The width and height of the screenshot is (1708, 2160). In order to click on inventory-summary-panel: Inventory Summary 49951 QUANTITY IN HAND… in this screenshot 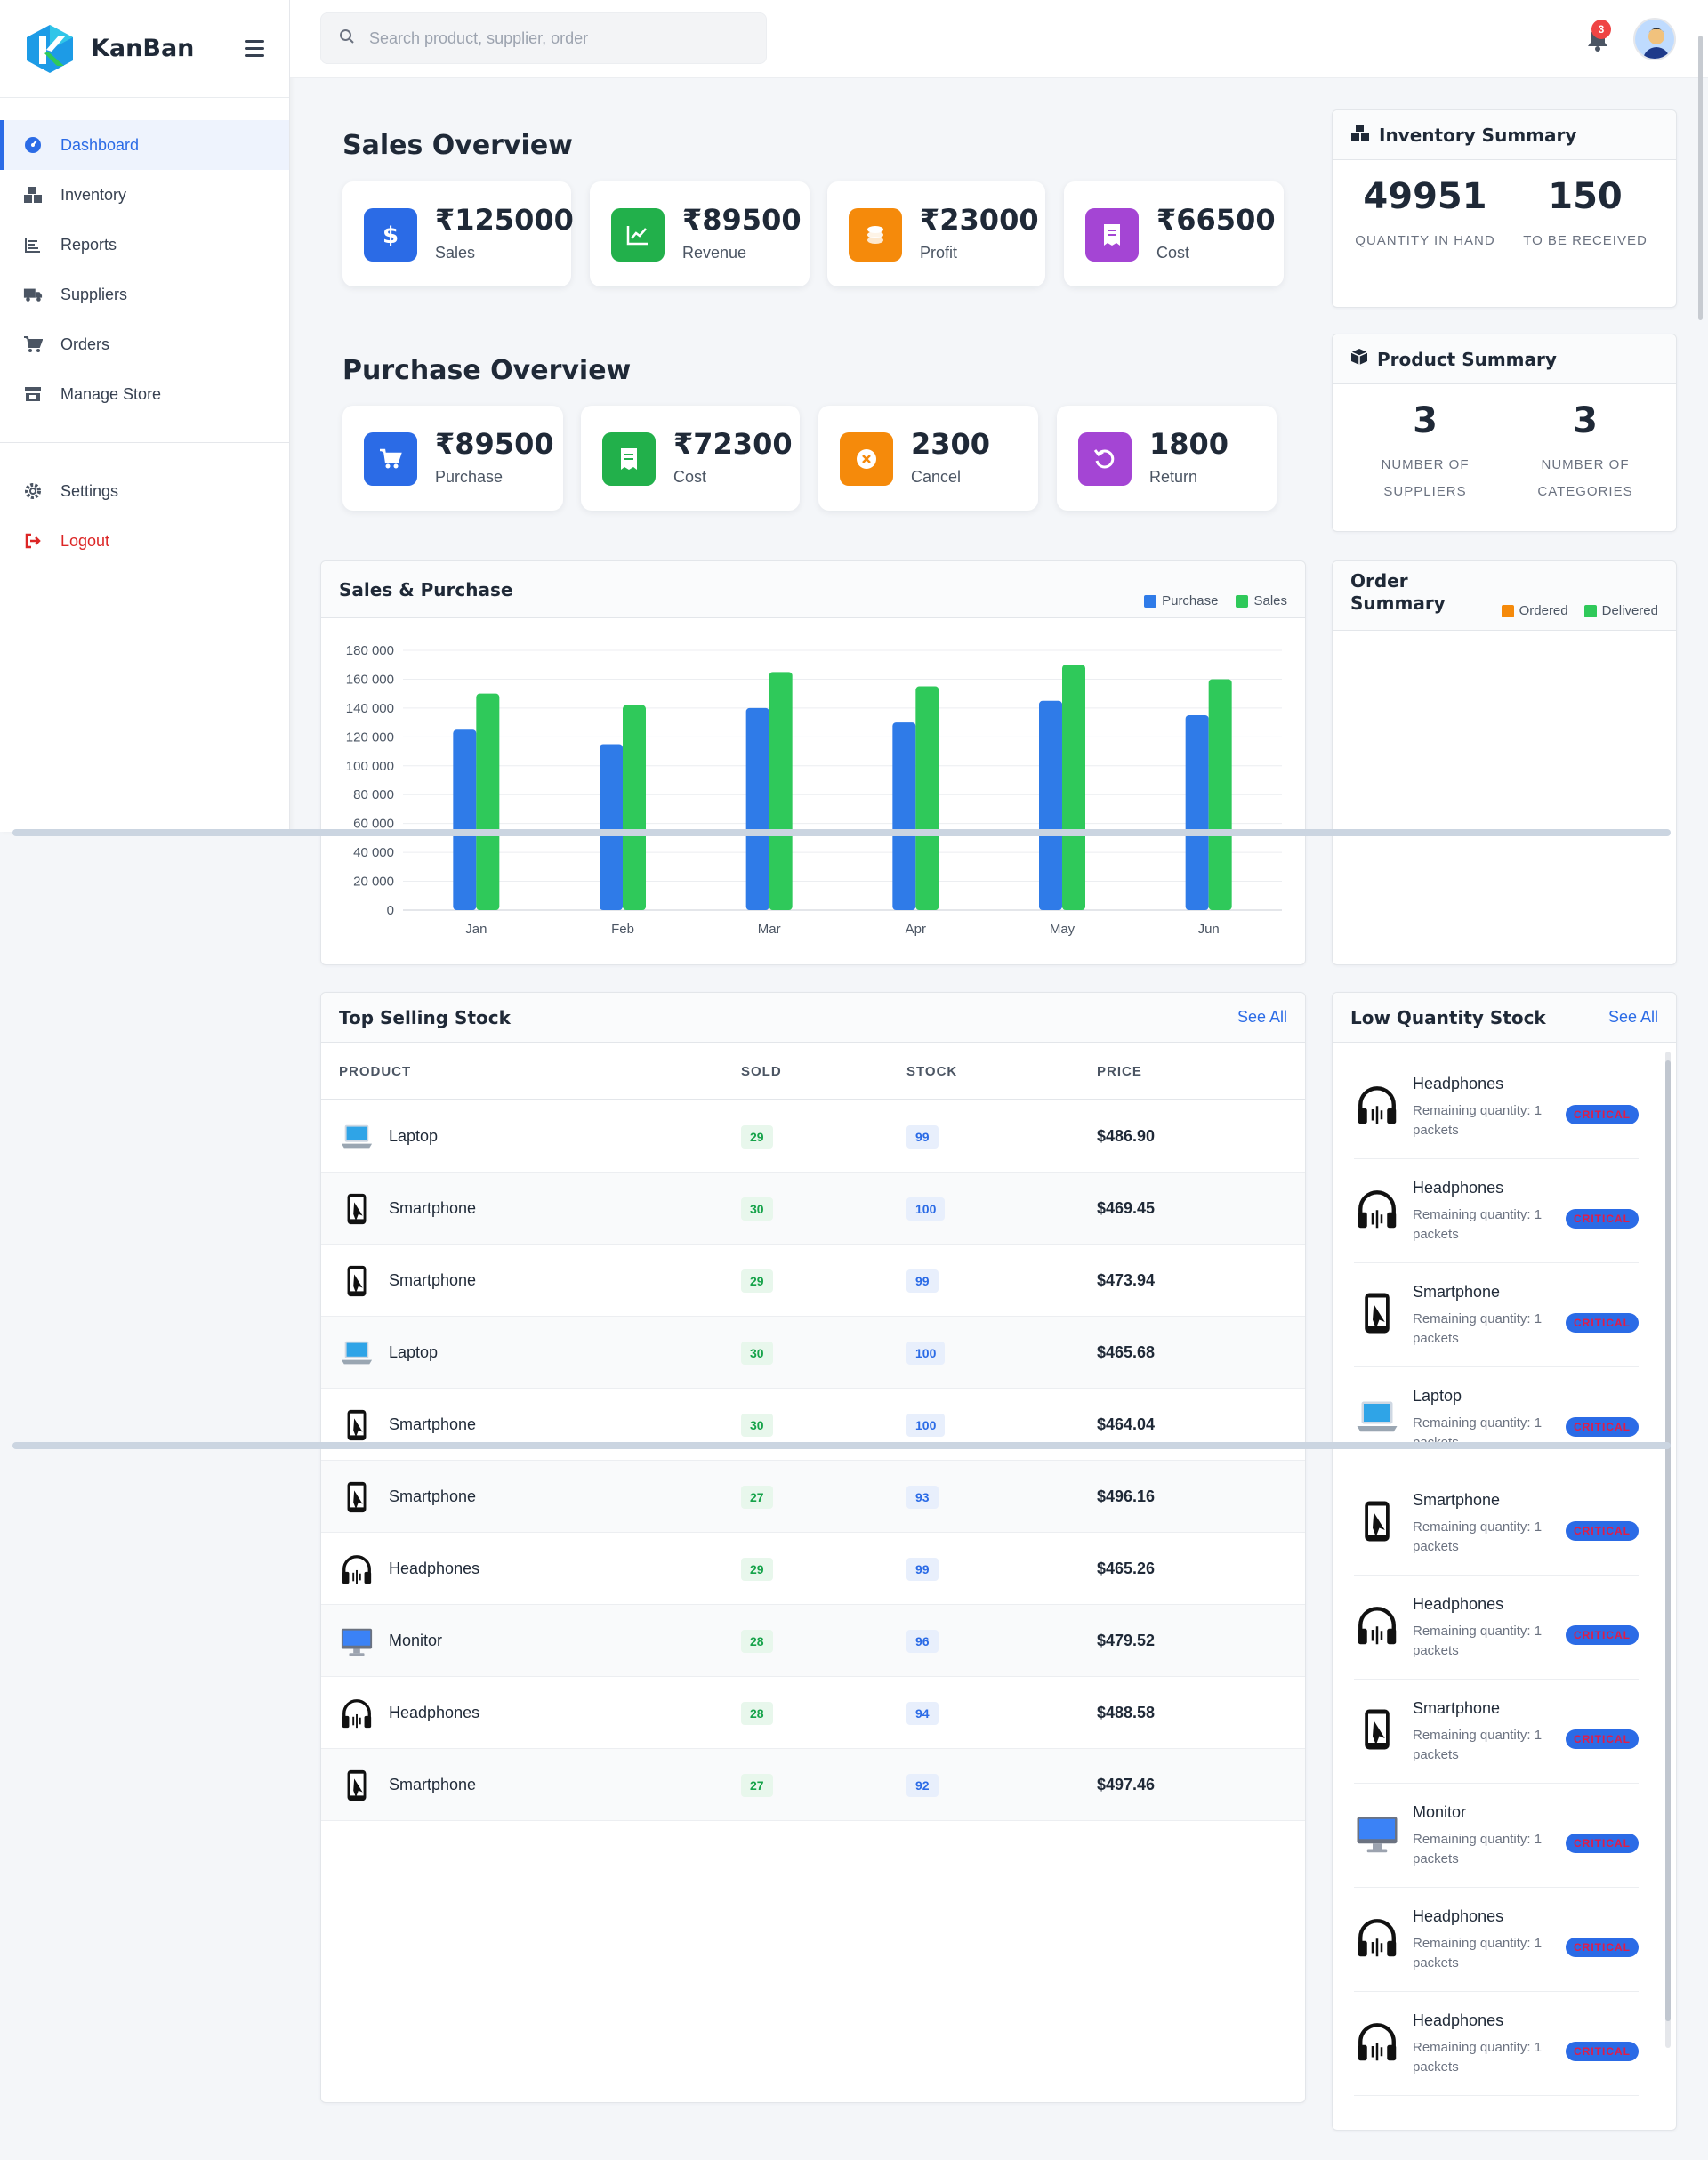, I will do `click(1504, 208)`.